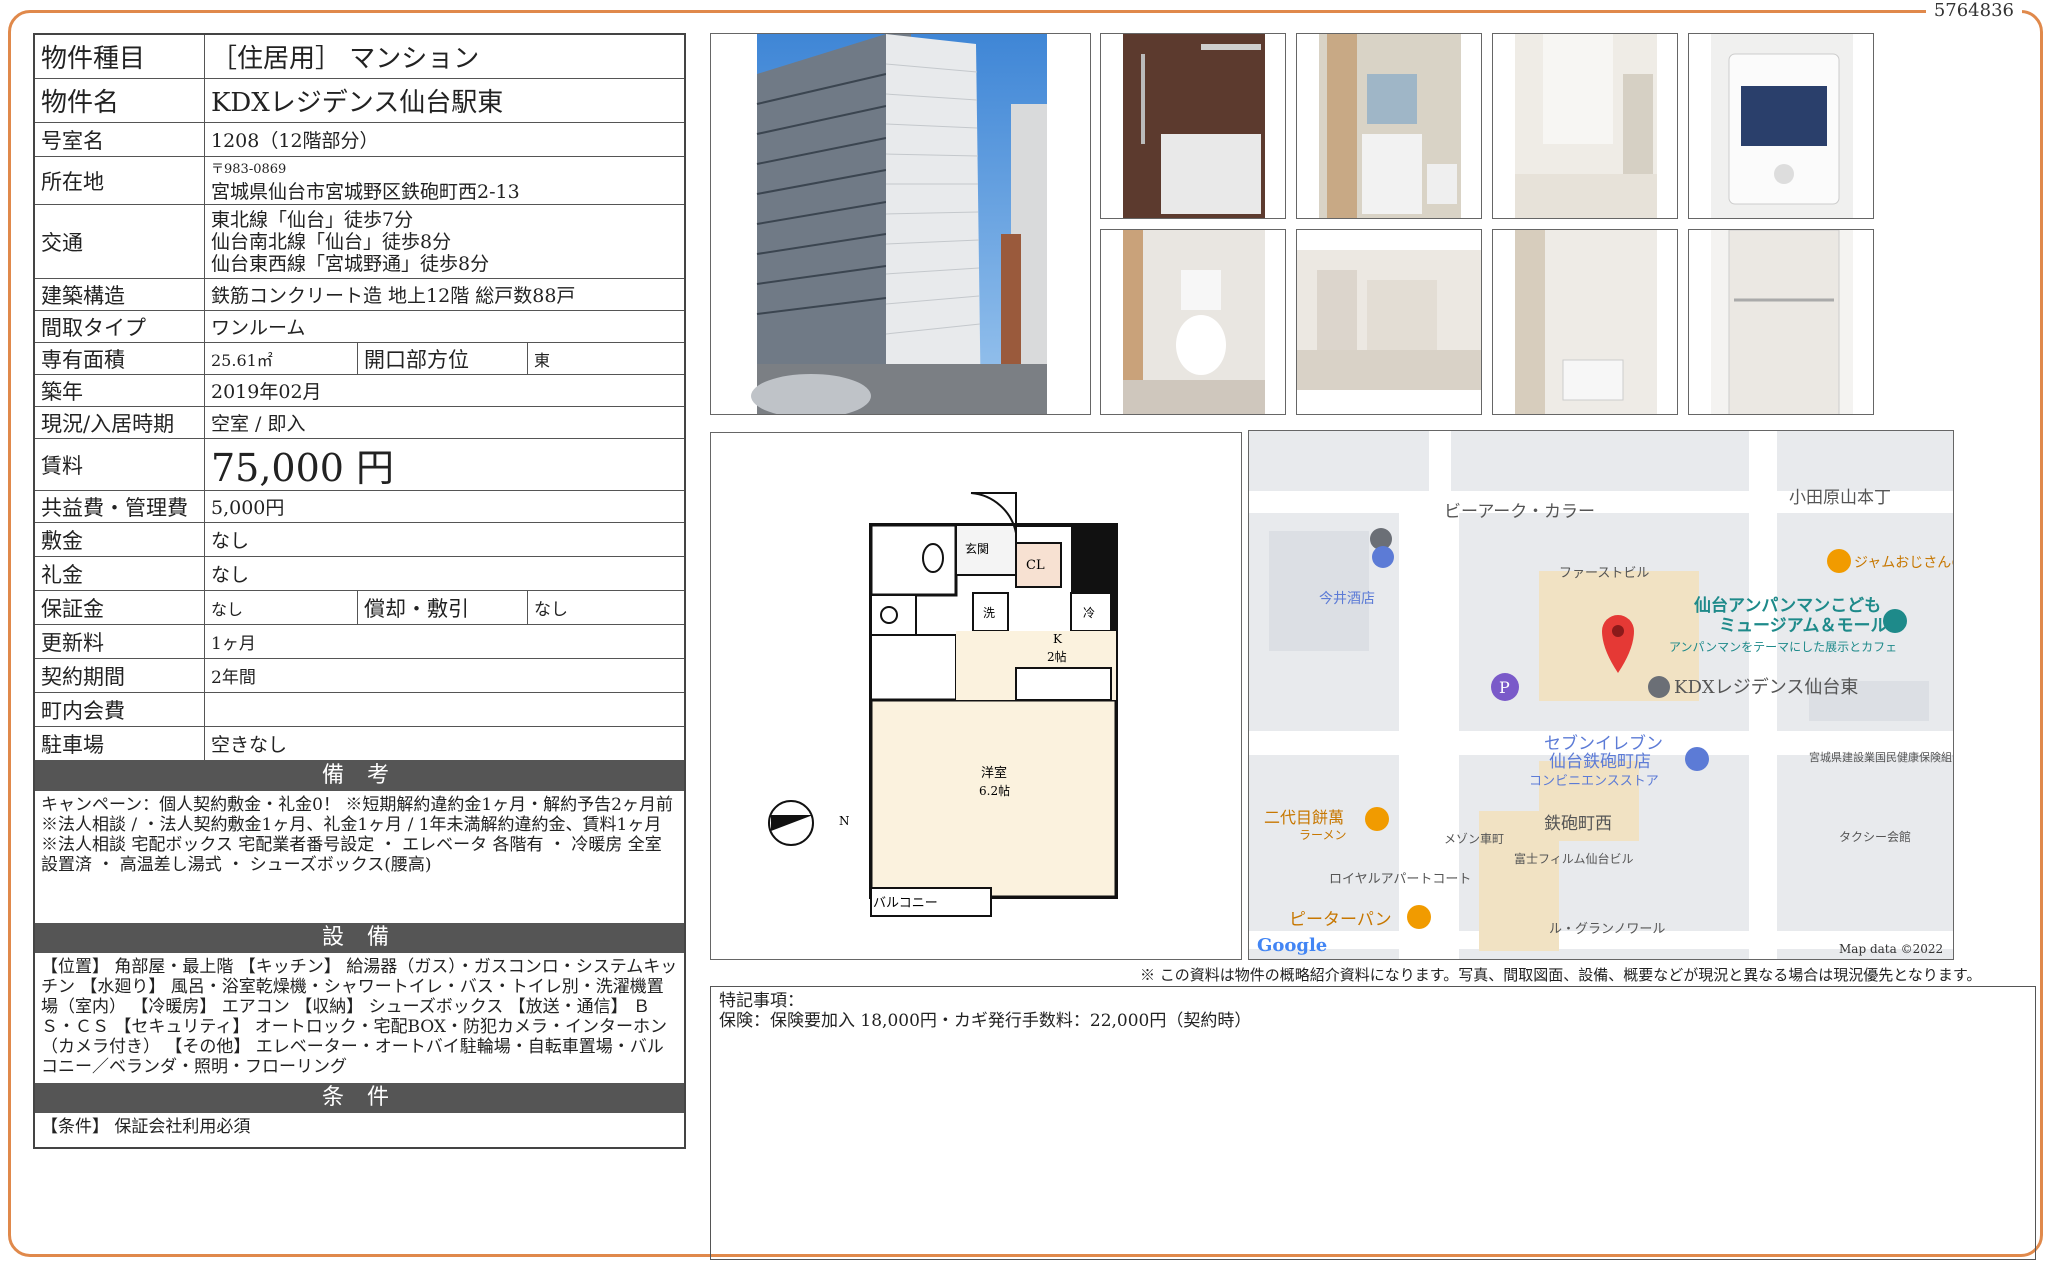  I want to click on label-fee: 共益費・管理費, so click(120, 506).